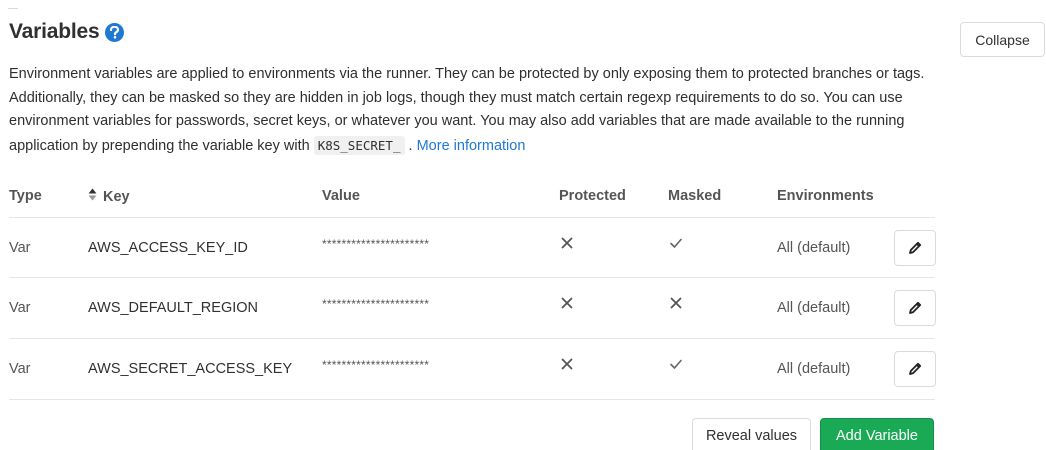 This screenshot has width=1046, height=450. I want to click on reveal-values-button: Reveal values, so click(751, 434).